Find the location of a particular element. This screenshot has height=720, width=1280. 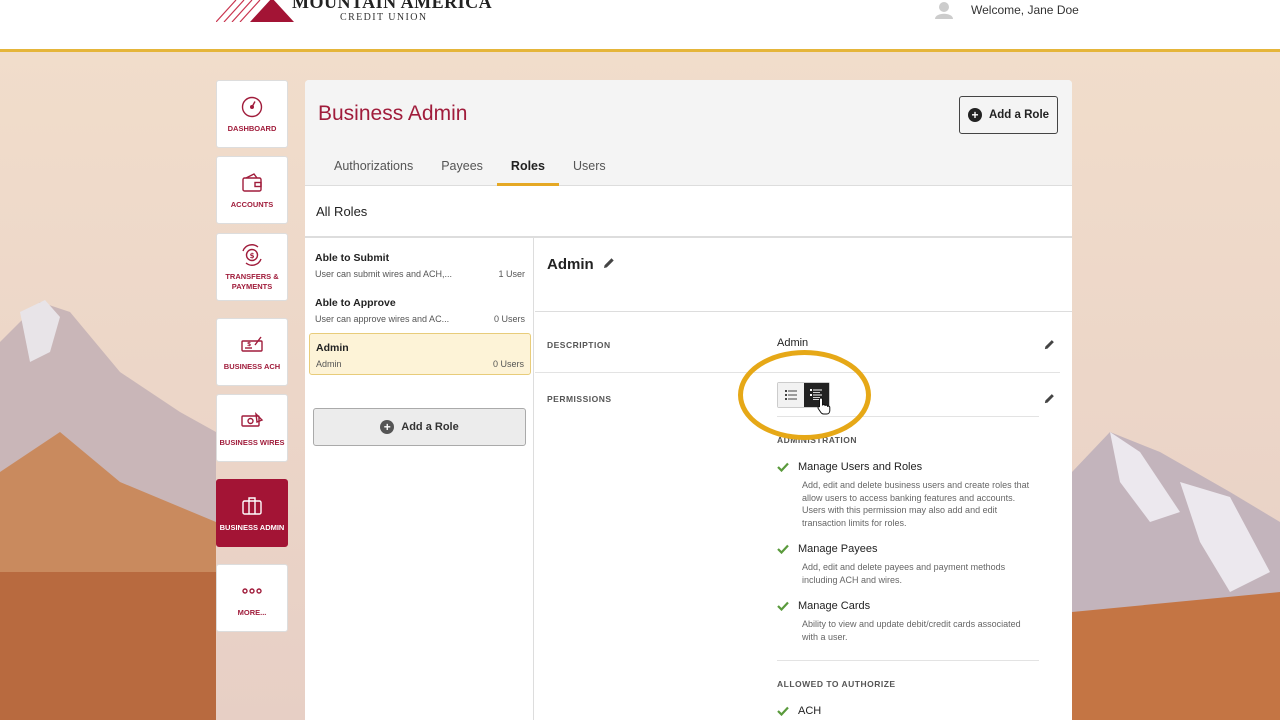

description-label: DESCRIPTION is located at coordinates (579, 345).